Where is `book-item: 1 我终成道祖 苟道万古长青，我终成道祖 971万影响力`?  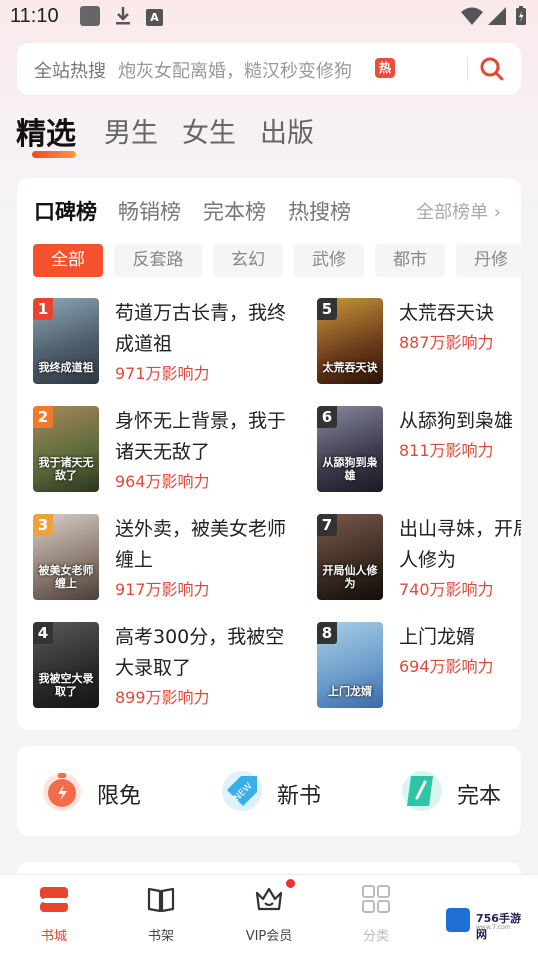
book-item: 1 我终成道祖 苟道万古长青，我终成道祖 971万影响力 is located at coordinates (160, 343).